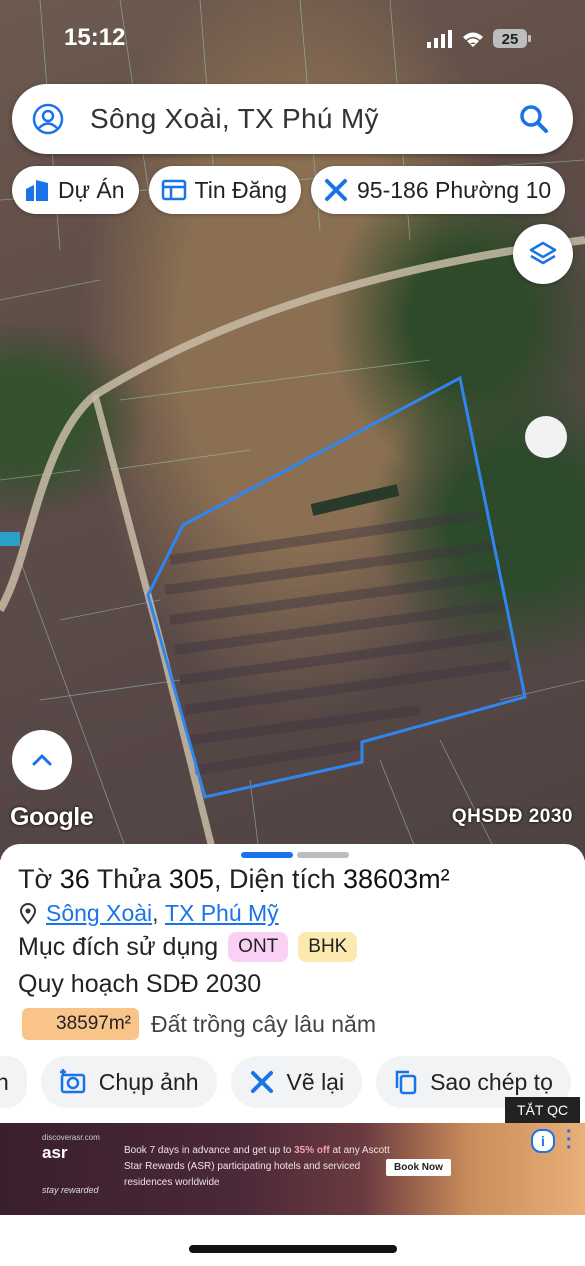 The height and width of the screenshot is (1266, 585). Describe the element at coordinates (91, 189) in the screenshot. I see `chip-label: Dự Án` at that location.